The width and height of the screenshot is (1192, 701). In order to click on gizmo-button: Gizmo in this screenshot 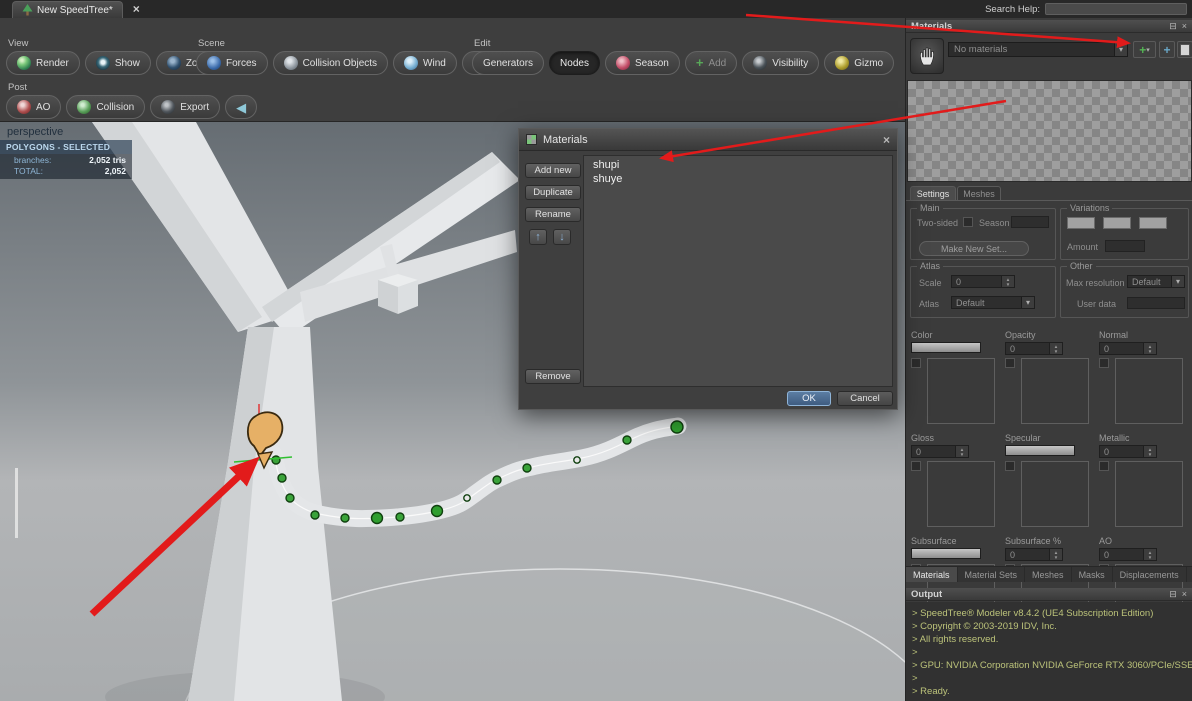, I will do `click(859, 63)`.